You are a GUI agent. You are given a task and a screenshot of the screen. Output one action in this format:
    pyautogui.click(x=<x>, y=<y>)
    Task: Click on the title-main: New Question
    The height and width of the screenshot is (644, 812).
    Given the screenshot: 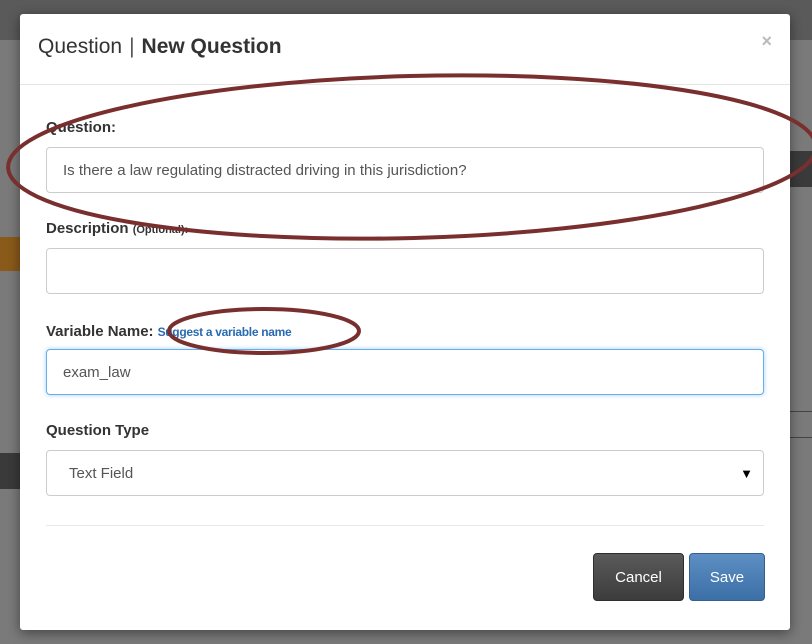 What is the action you would take?
    pyautogui.click(x=211, y=46)
    